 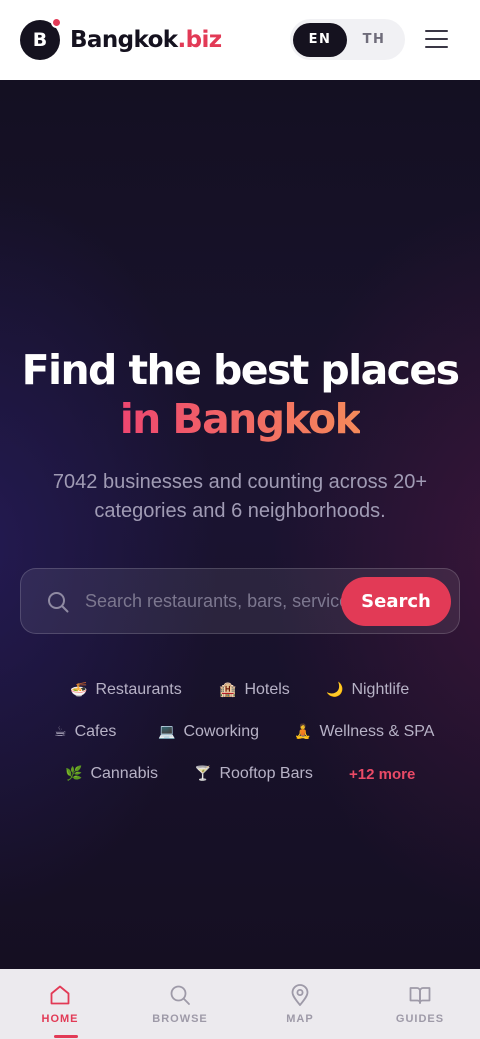 I want to click on brand-name-tld: .biz, so click(x=199, y=40).